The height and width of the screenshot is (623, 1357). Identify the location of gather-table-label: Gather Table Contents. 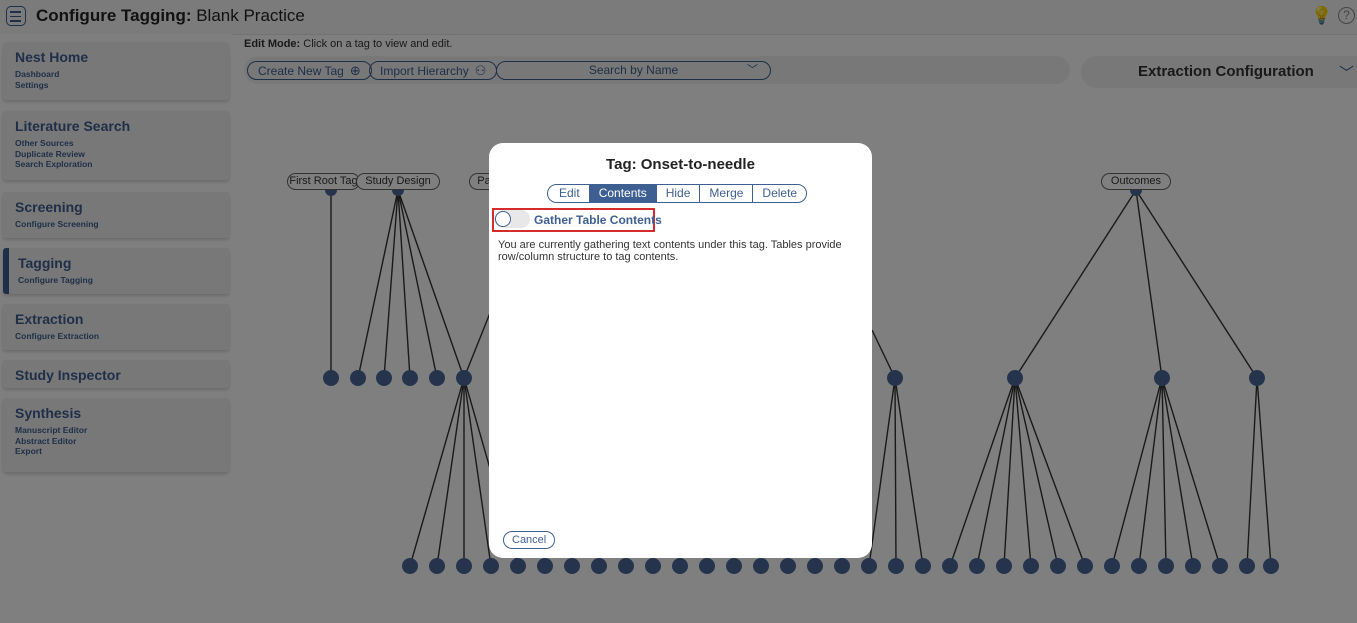
(598, 220).